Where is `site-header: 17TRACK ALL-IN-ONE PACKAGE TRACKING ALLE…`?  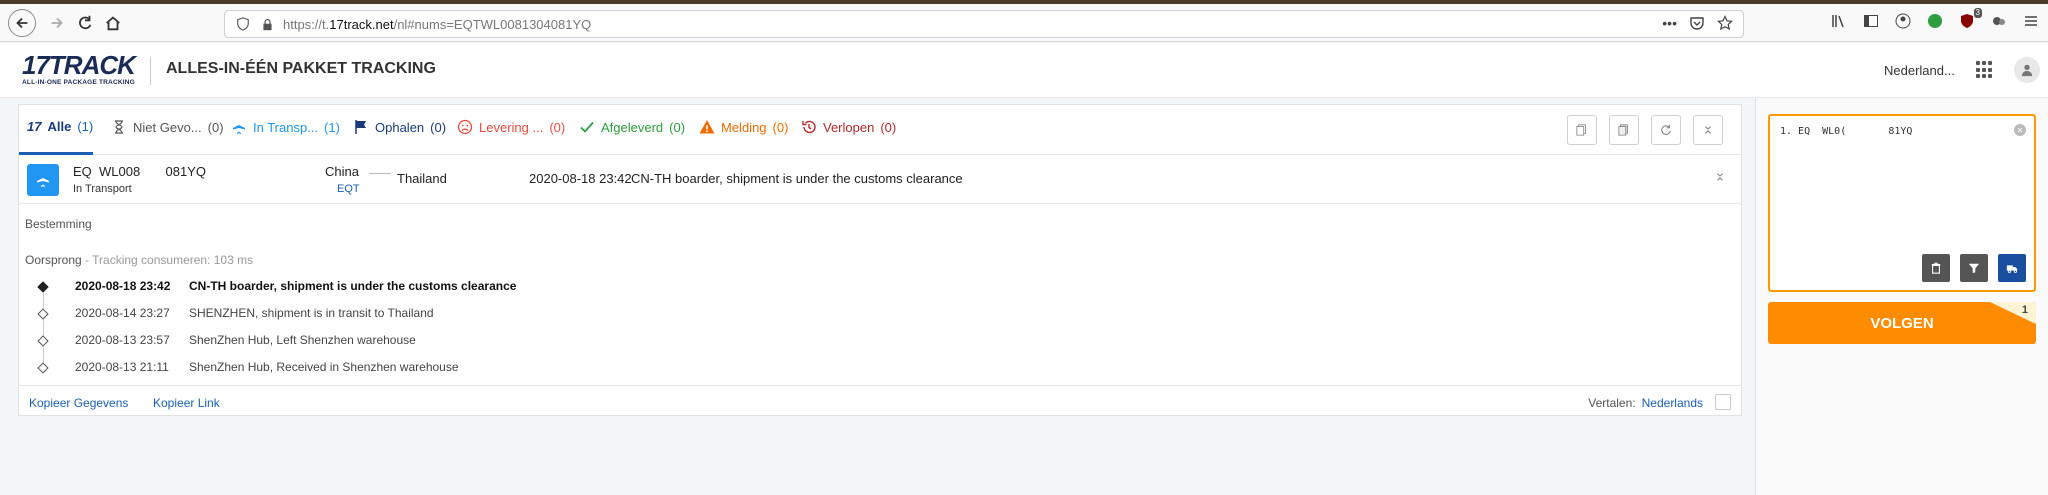 site-header: 17TRACK ALL-IN-ONE PACKAGE TRACKING ALLE… is located at coordinates (1024, 70).